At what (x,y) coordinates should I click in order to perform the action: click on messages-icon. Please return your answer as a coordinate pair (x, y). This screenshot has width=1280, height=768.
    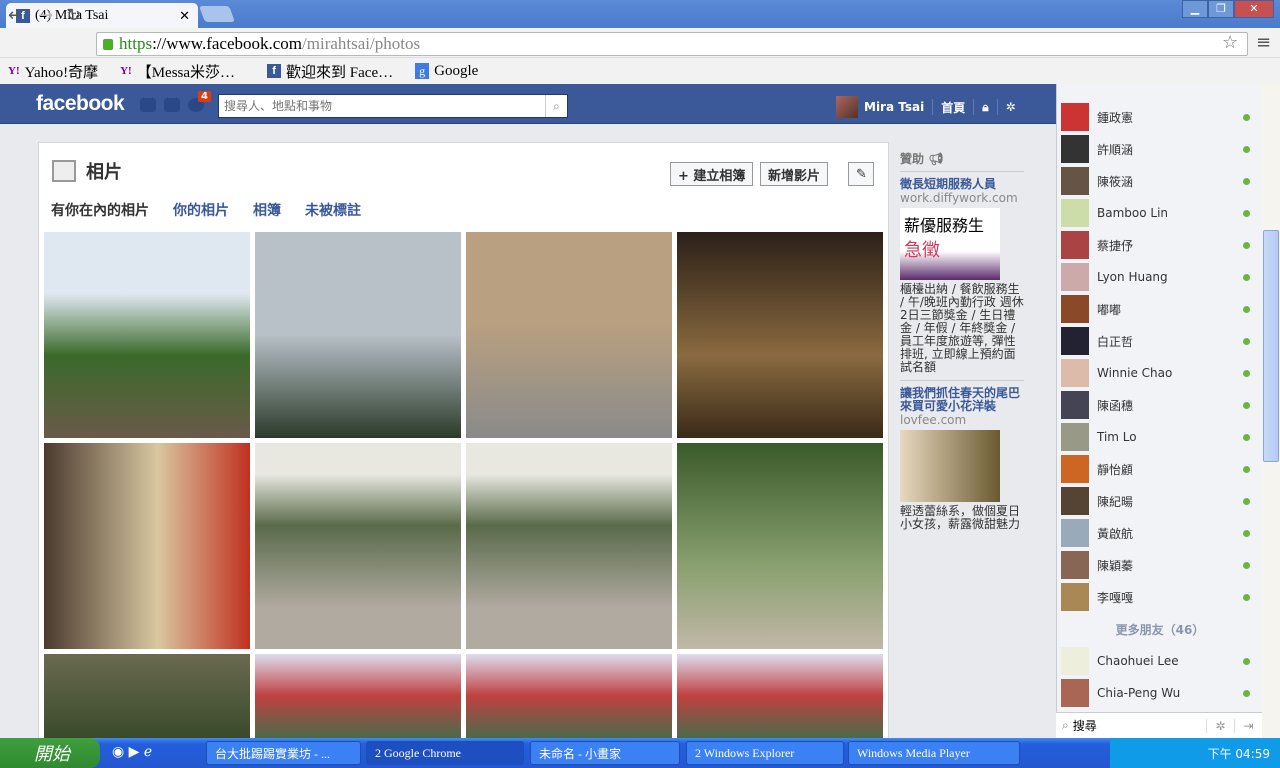
    Looking at the image, I should click on (172, 105).